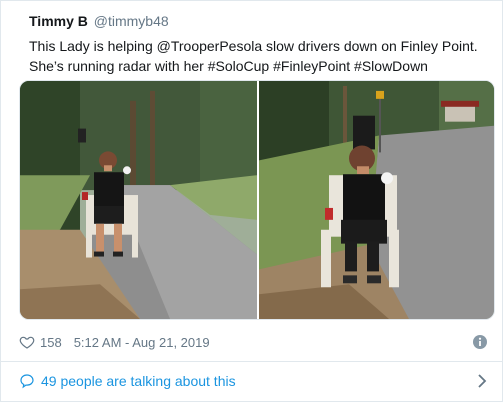 This screenshot has width=503, height=402. I want to click on tweet-timestamp: 5:12 AM - Aug 21, 2019, so click(142, 342).